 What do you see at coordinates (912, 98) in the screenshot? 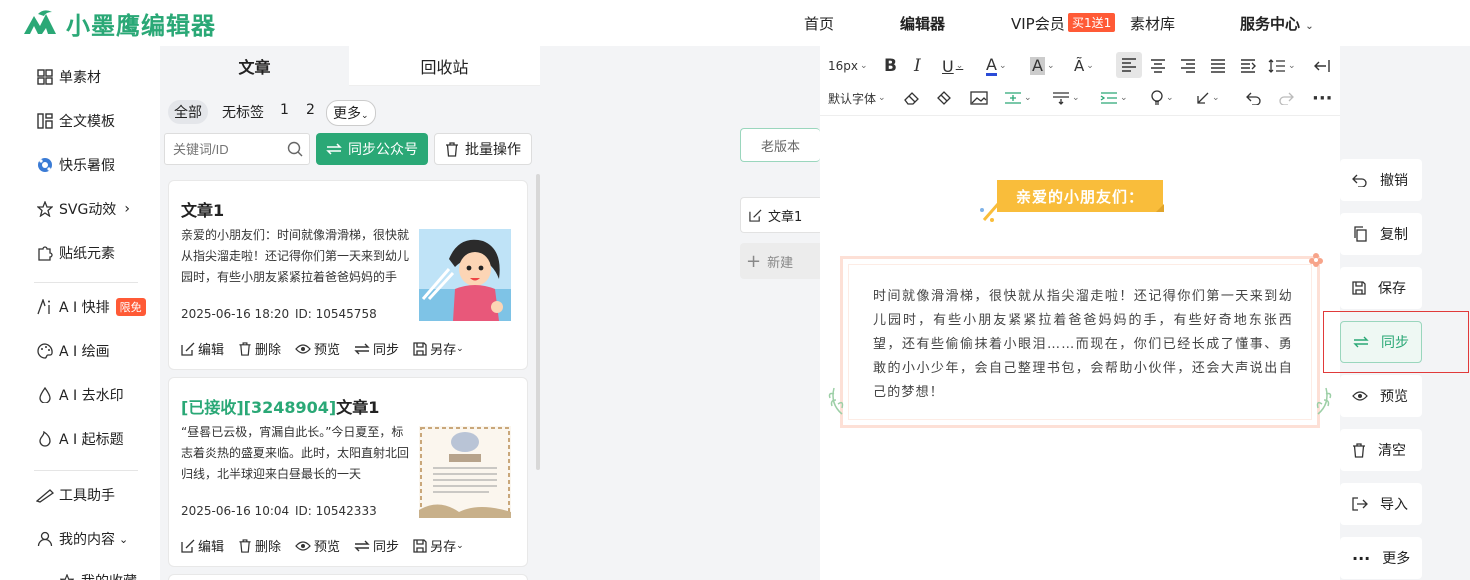
I see `eraser-icon` at bounding box center [912, 98].